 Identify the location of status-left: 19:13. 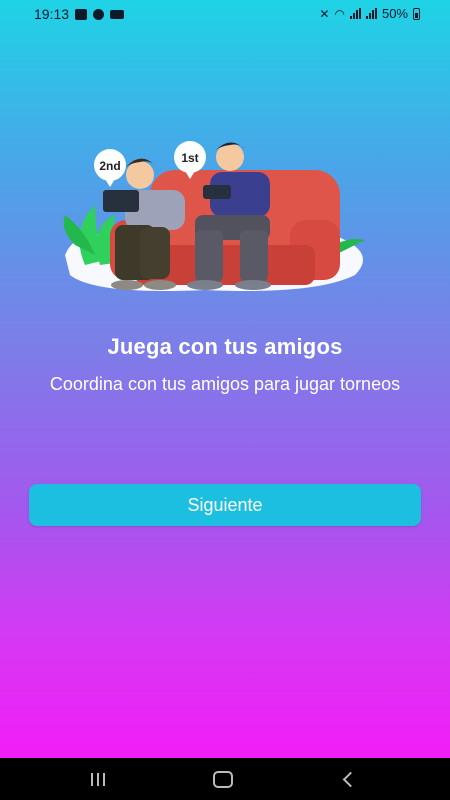
(79, 14).